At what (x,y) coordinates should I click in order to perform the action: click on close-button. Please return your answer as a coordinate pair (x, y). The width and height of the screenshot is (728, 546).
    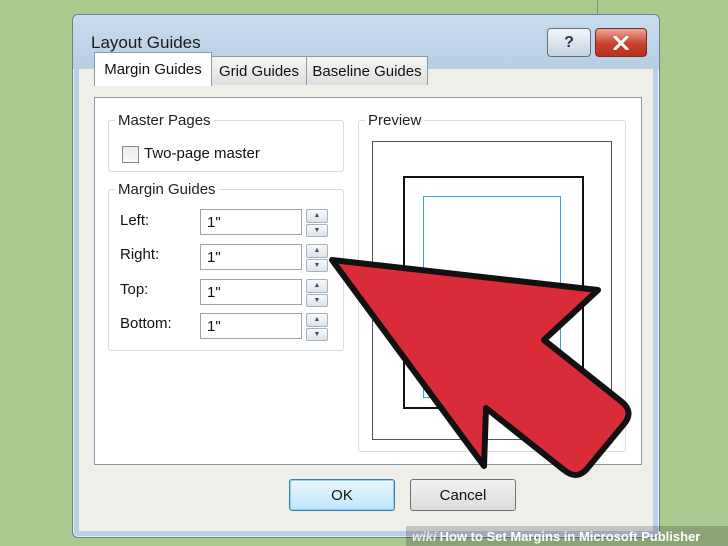
    Looking at the image, I should click on (621, 42).